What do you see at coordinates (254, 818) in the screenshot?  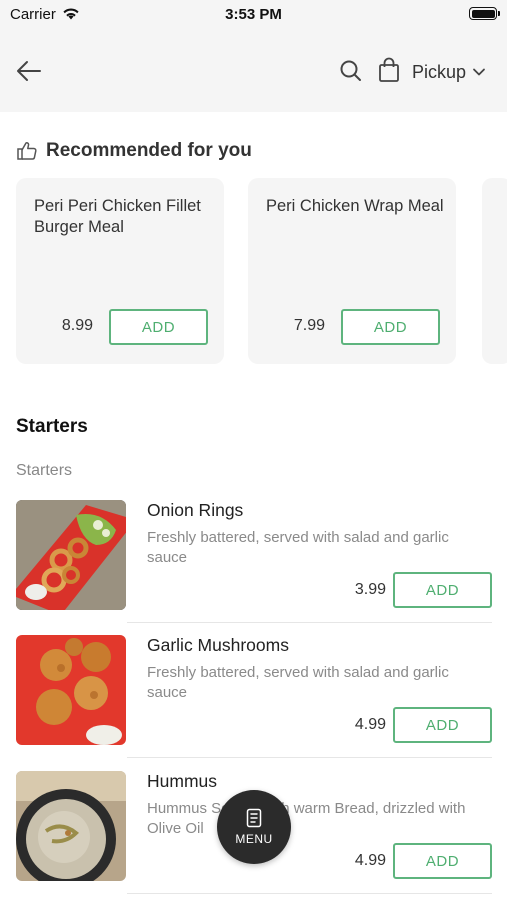 I see `menu-card-icon` at bounding box center [254, 818].